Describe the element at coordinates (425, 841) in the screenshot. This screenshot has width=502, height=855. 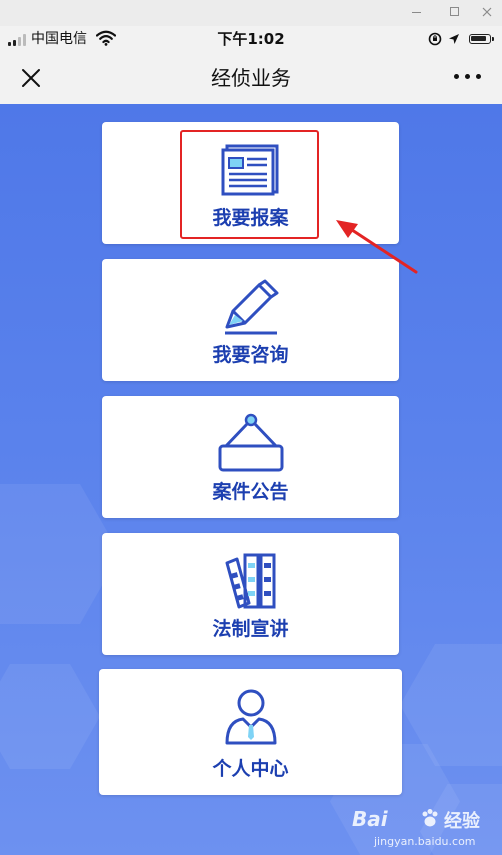
I see `watermark-url: jingyan.baidu.com` at that location.